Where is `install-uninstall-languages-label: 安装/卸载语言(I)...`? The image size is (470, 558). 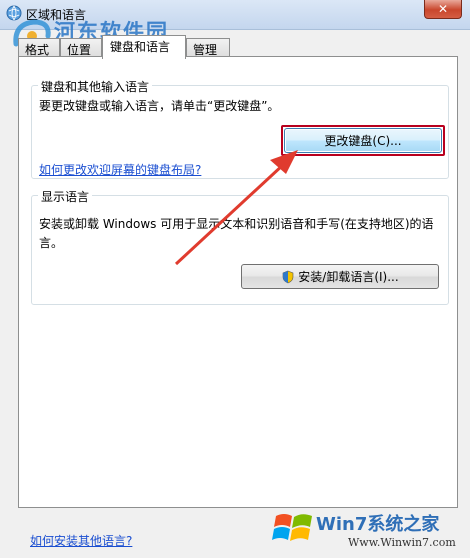
install-uninstall-languages-label: 安装/卸载语言(I)... is located at coordinates (348, 277).